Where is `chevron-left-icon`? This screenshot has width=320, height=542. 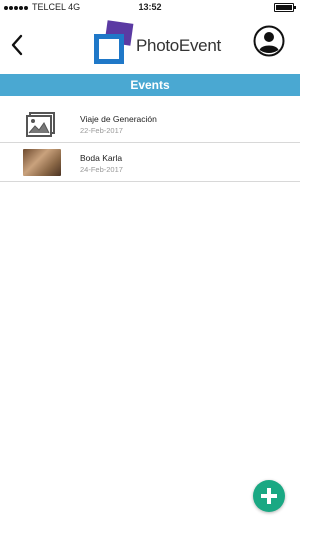 chevron-left-icon is located at coordinates (17, 45).